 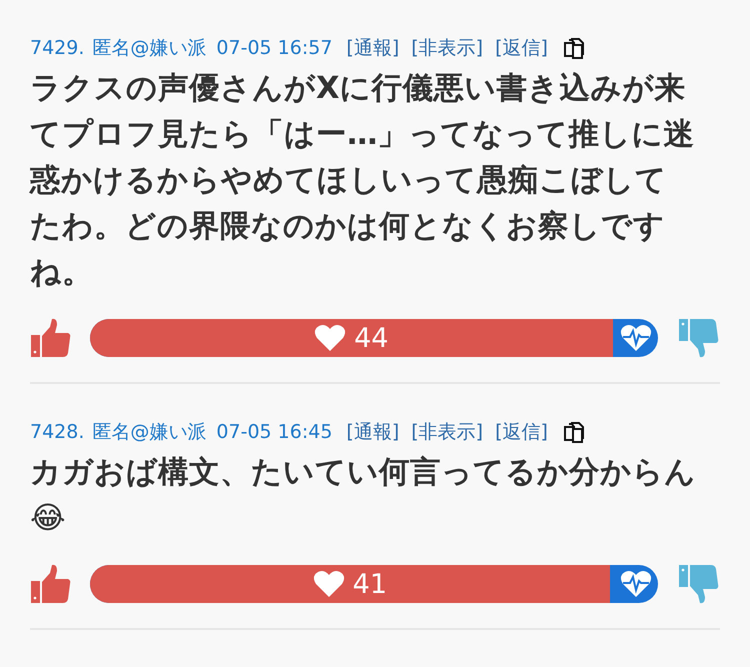 What do you see at coordinates (57, 48) in the screenshot?
I see `post-number: 7429.` at bounding box center [57, 48].